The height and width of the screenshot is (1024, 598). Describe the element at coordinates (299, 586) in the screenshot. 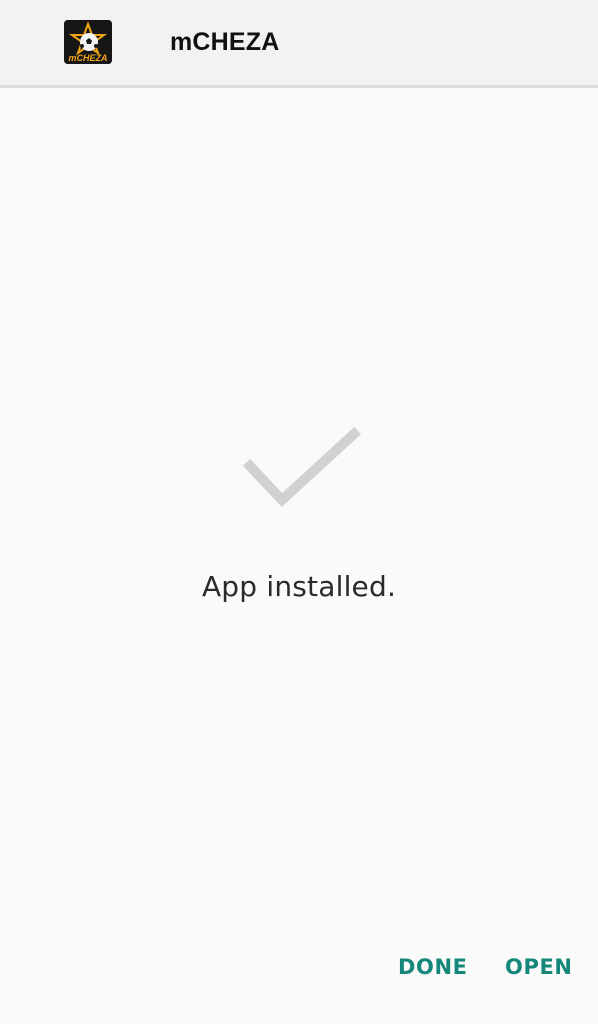

I see `install-status-message: App installed.` at that location.